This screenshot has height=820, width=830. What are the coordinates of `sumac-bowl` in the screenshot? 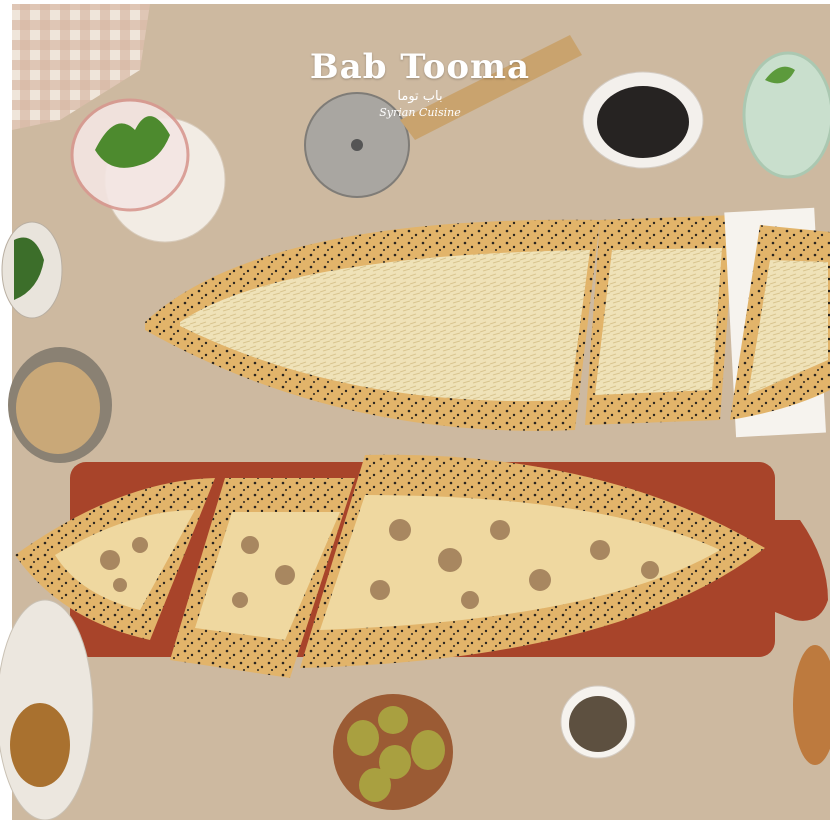 It's located at (40, 745).